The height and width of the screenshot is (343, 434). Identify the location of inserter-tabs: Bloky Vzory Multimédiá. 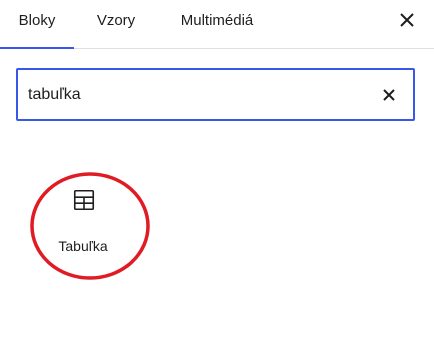
(217, 24).